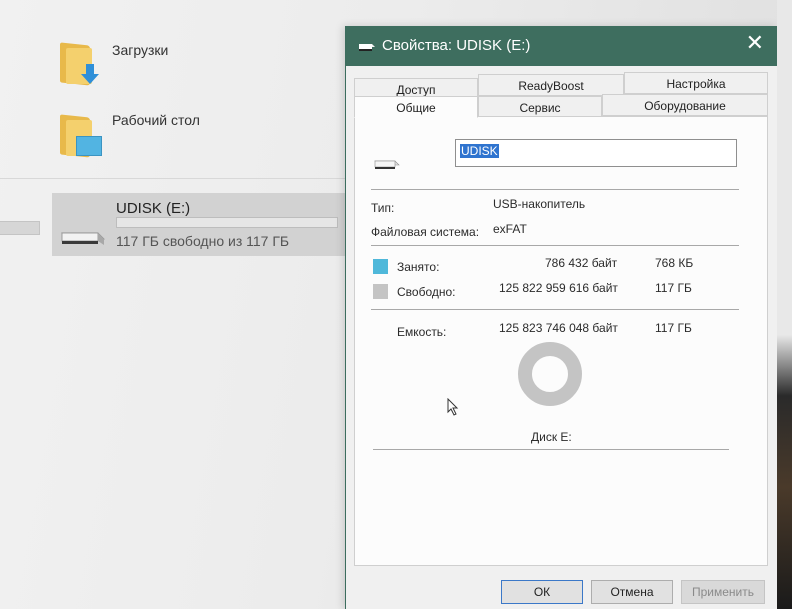  I want to click on free-size: 117 ГБ, so click(673, 288).